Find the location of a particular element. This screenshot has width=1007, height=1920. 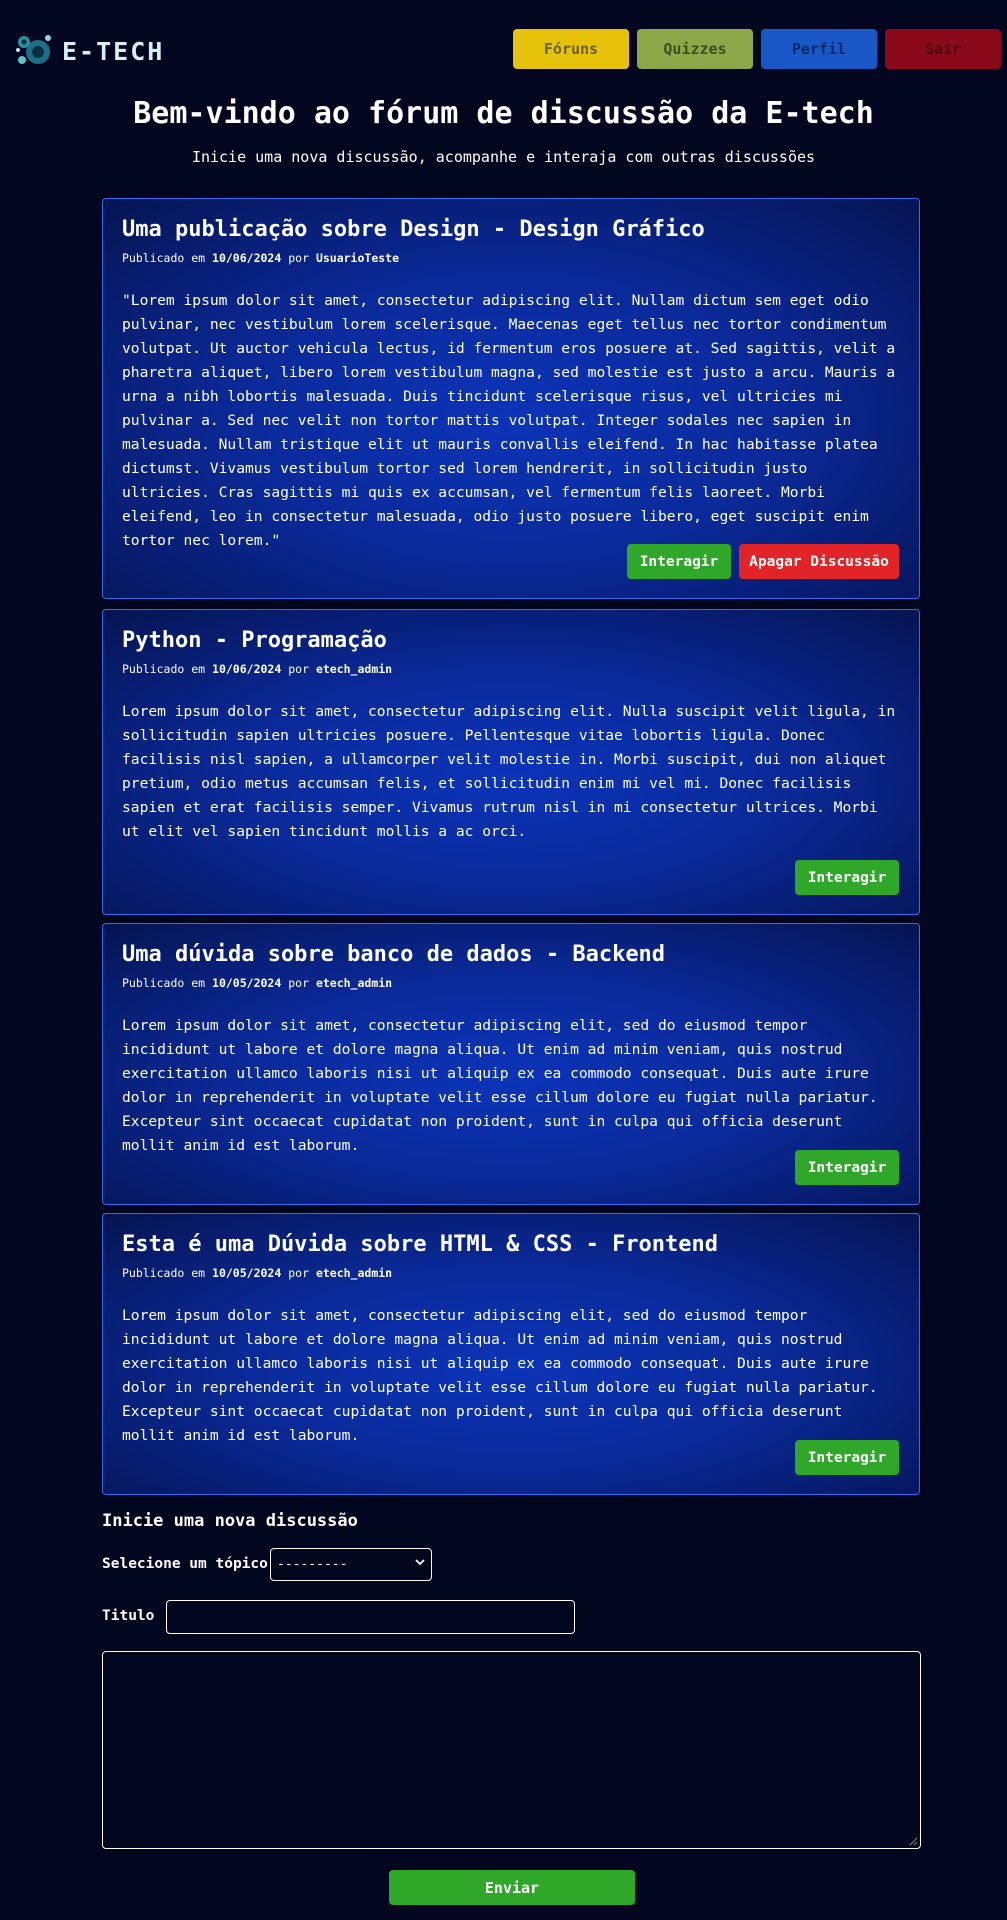

chevron-down-icon is located at coordinates (420, 1562).